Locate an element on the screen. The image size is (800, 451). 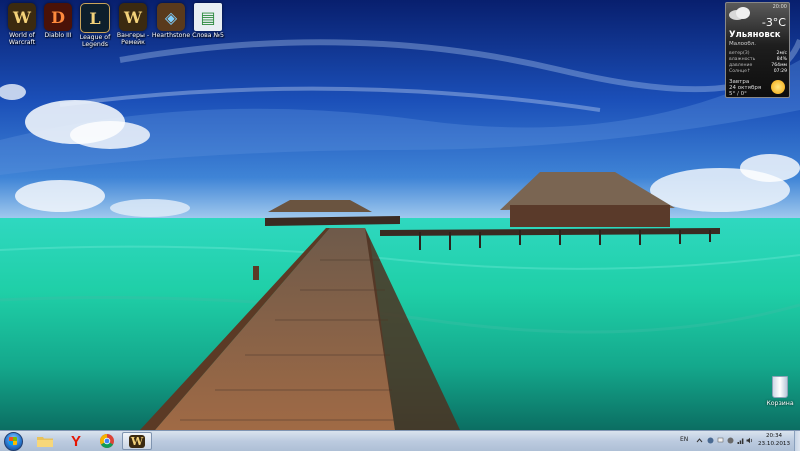
volume-icon is located at coordinates (749, 440).